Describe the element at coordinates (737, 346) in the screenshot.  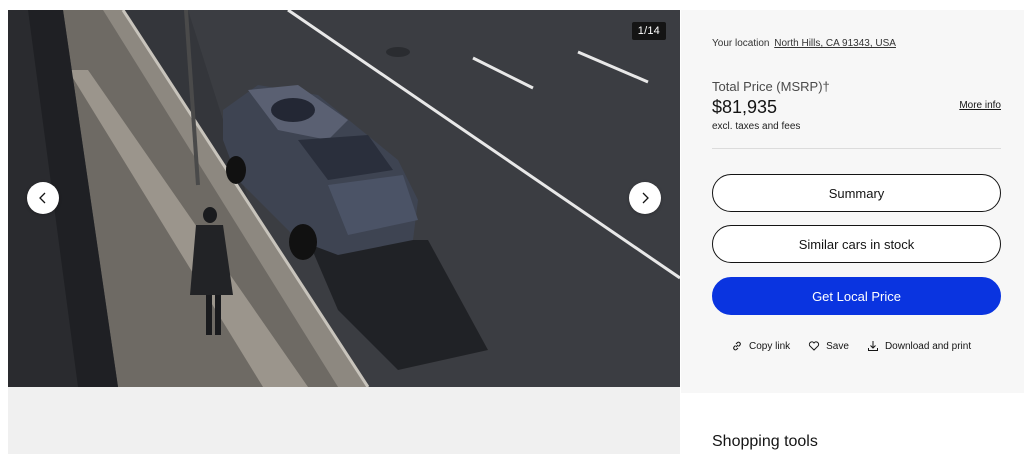
I see `link-icon` at that location.